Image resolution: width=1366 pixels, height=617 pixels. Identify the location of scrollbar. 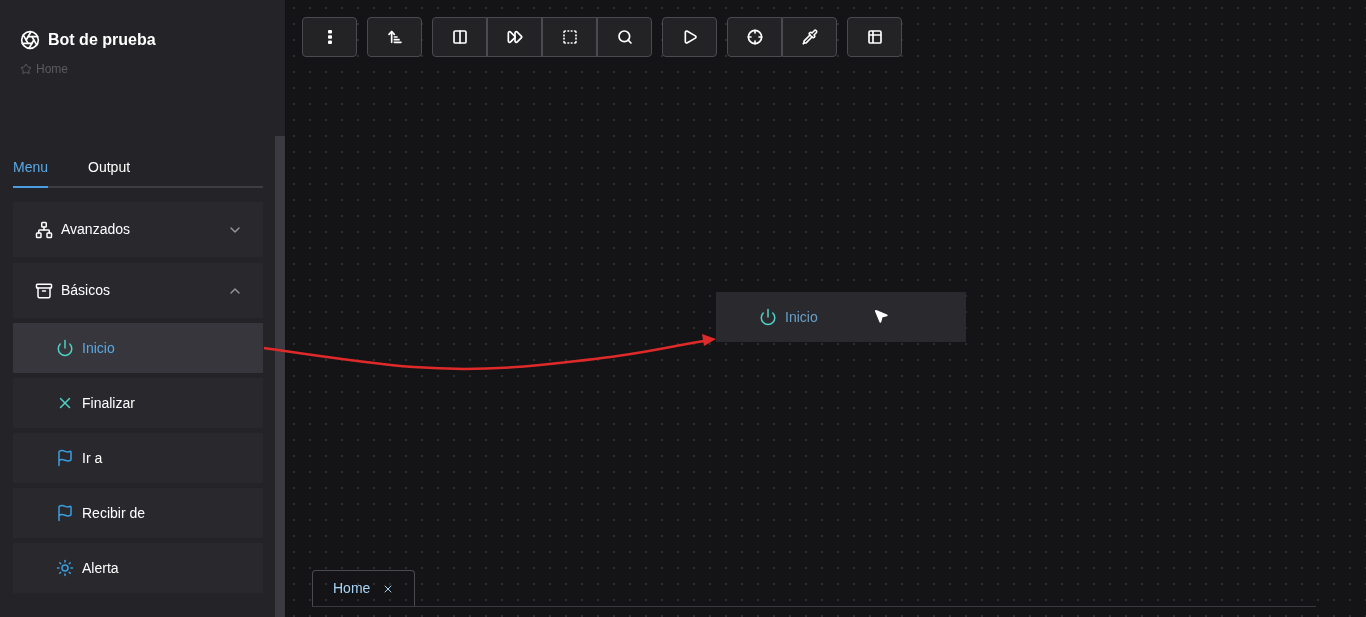
(280, 376).